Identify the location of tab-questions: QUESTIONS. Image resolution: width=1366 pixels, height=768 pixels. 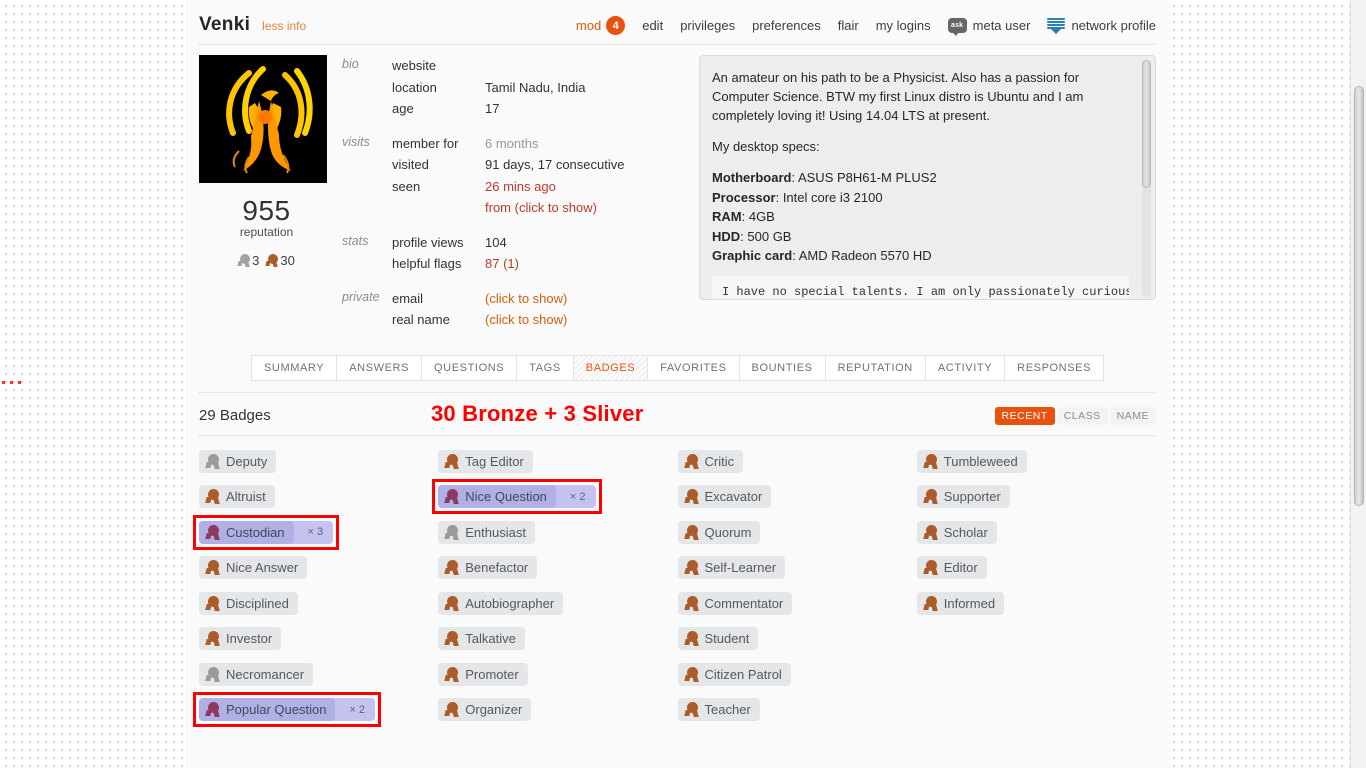
(469, 367).